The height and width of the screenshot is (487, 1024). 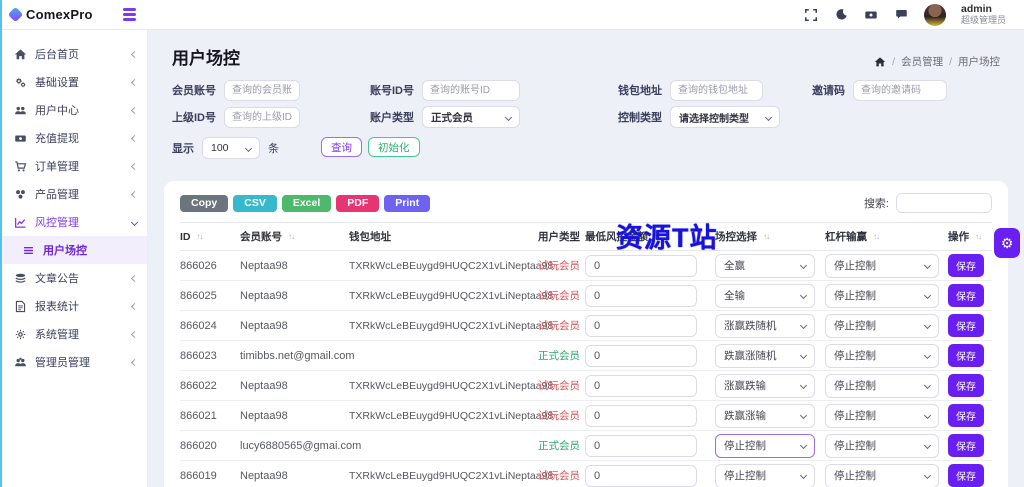 I want to click on breadcrumb-parent: 会员管理, so click(x=922, y=61).